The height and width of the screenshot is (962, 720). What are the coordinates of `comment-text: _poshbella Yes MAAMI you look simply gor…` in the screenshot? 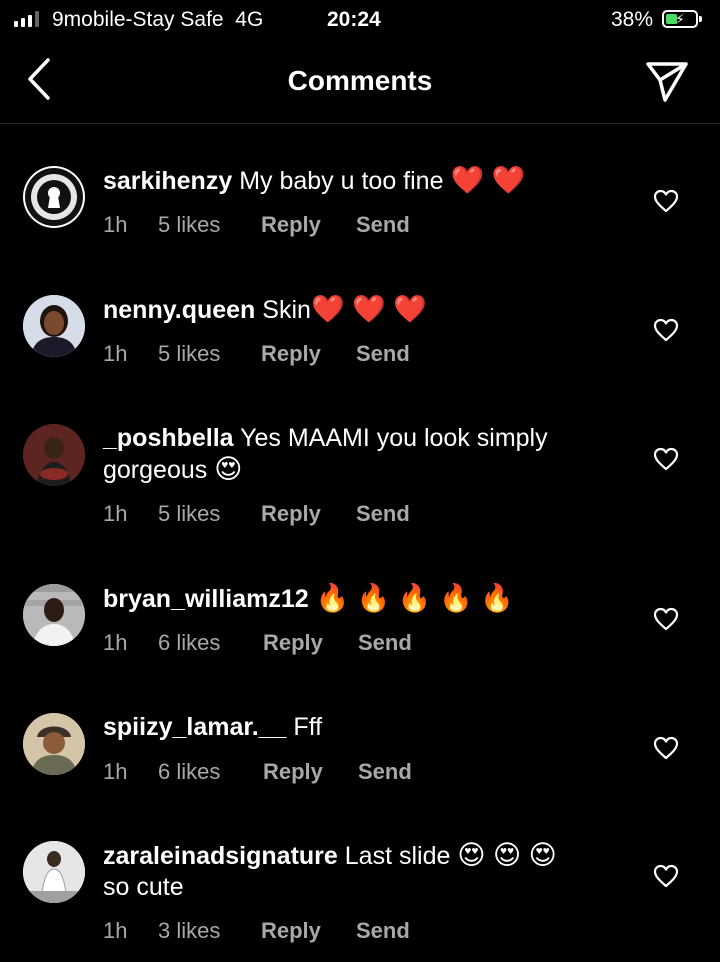 It's located at (358, 454).